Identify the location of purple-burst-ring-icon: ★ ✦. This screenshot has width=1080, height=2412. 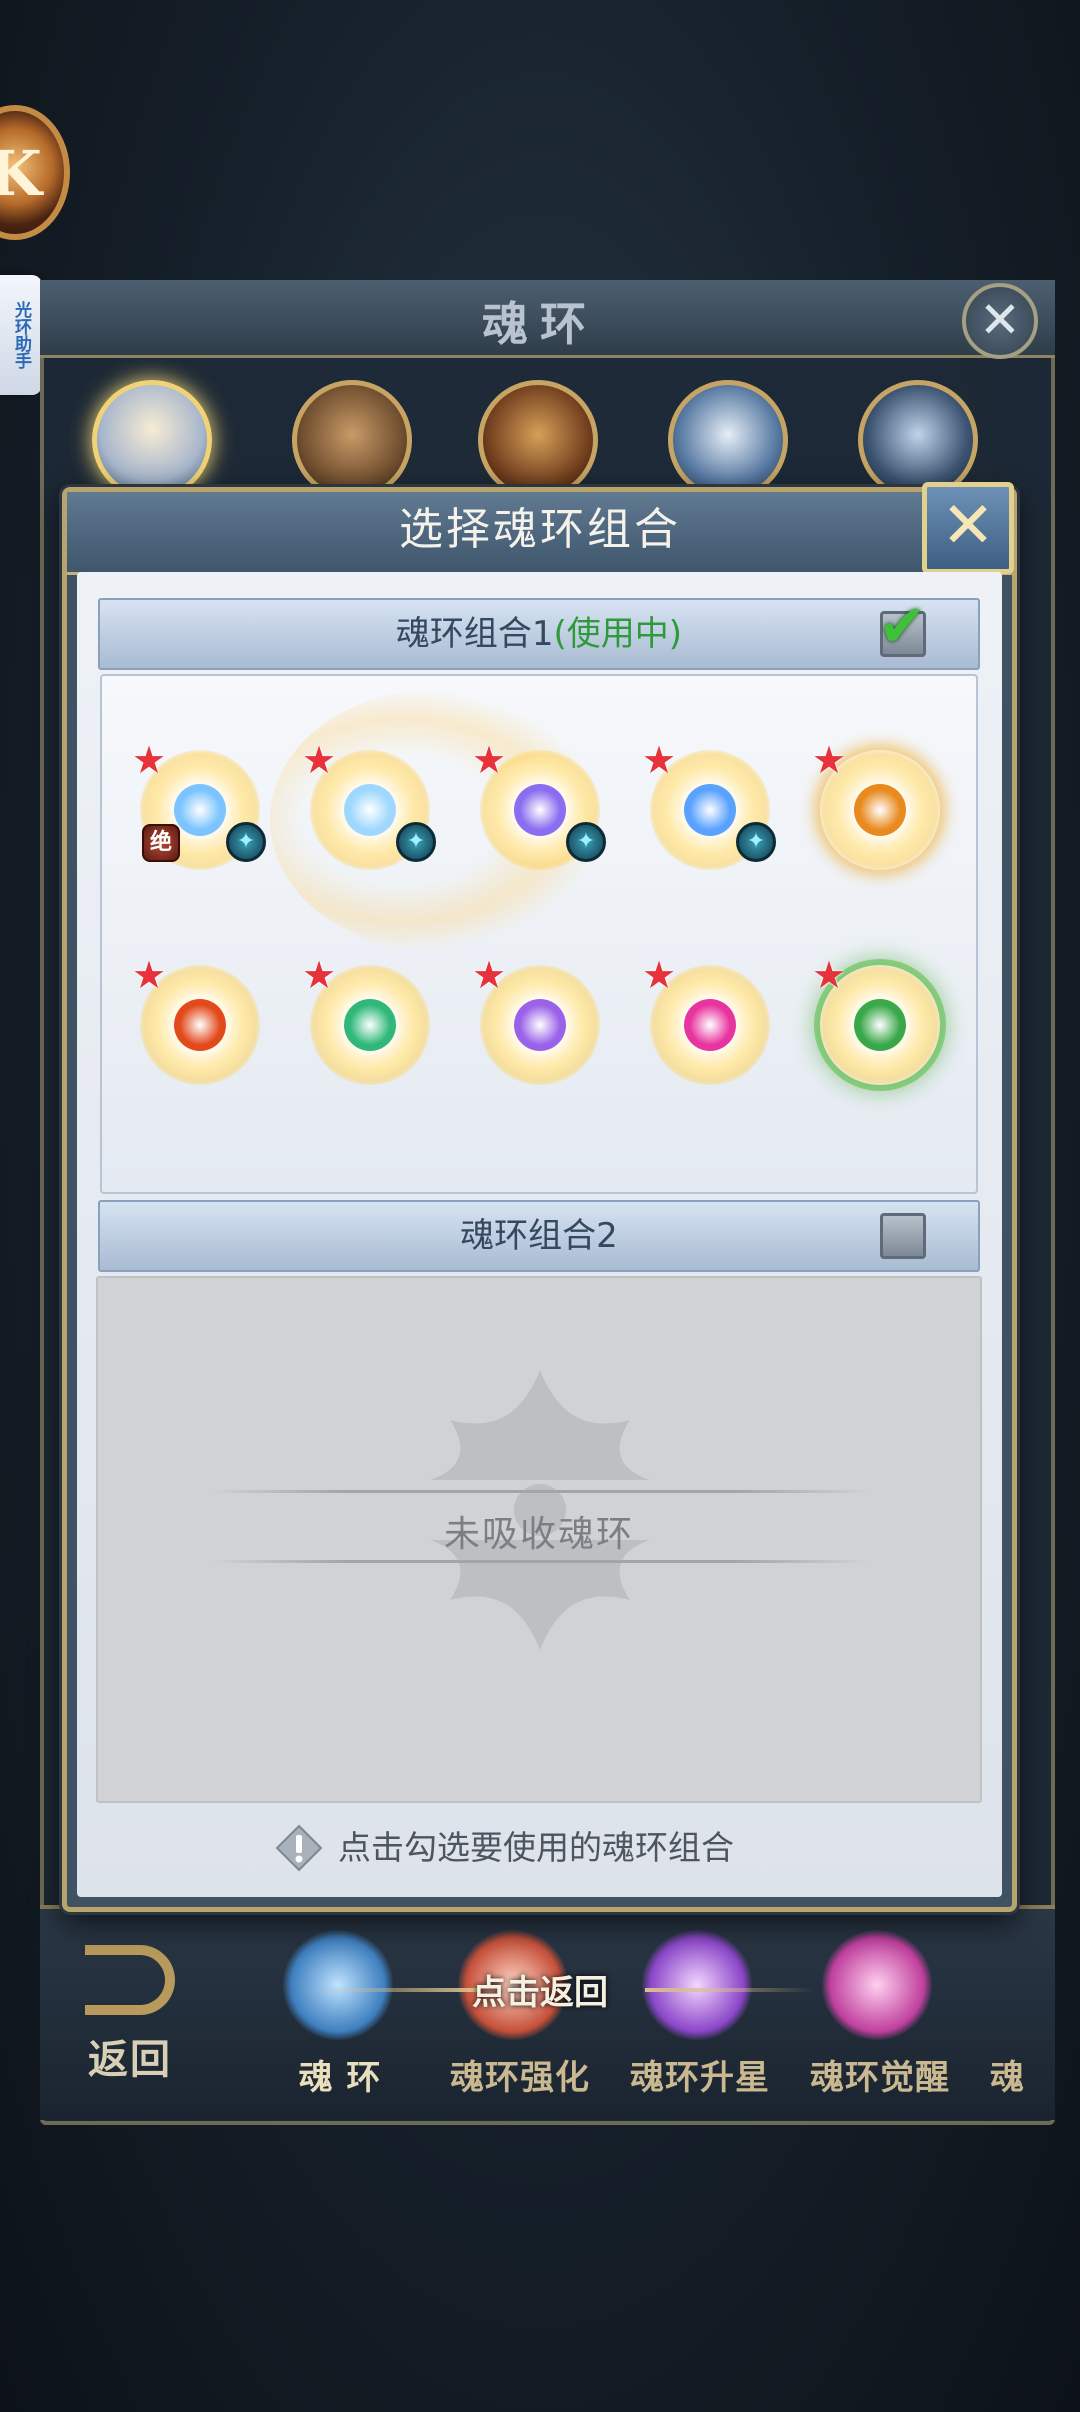
(539, 805).